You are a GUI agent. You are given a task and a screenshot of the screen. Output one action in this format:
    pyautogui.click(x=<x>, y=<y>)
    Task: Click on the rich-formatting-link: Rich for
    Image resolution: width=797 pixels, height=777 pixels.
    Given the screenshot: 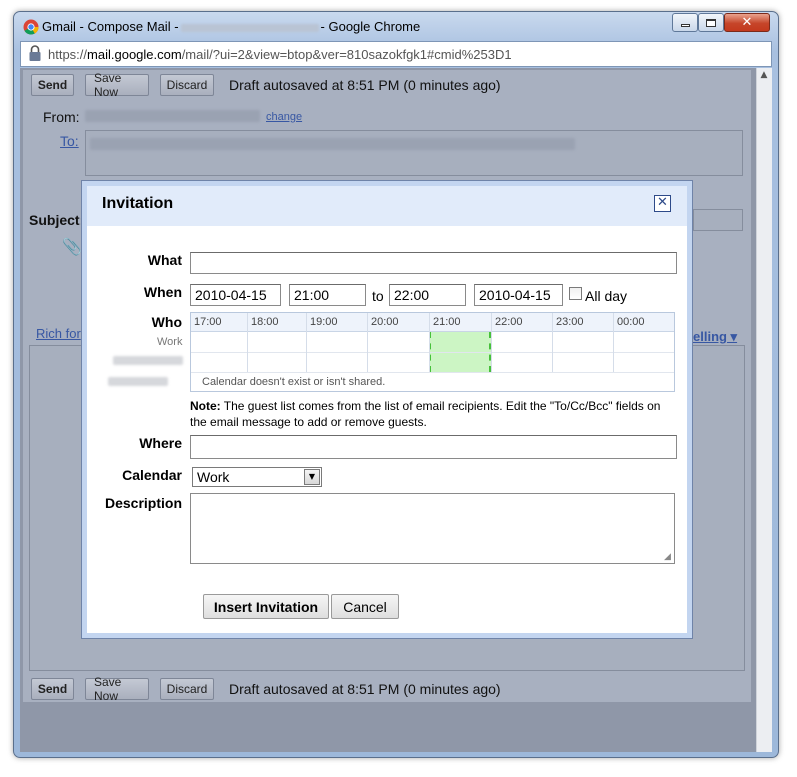 What is the action you would take?
    pyautogui.click(x=58, y=333)
    